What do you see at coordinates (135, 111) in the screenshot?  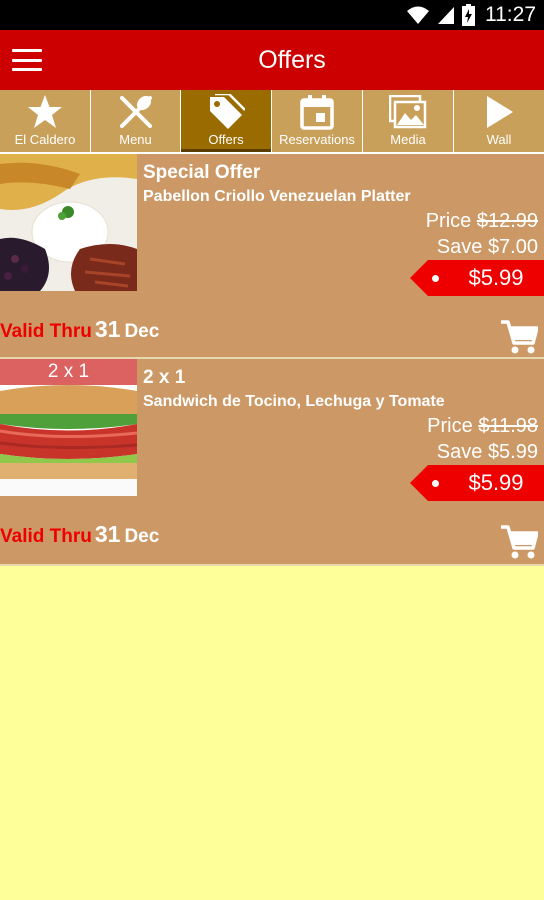 I see `fork-knife-icon` at bounding box center [135, 111].